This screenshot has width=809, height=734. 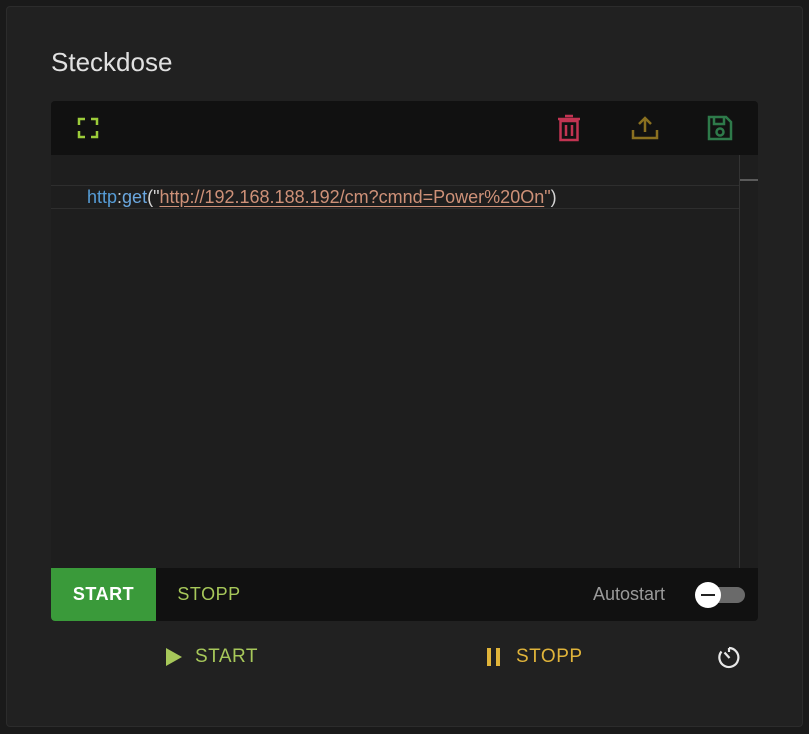 I want to click on autostart-toggle, so click(x=720, y=595).